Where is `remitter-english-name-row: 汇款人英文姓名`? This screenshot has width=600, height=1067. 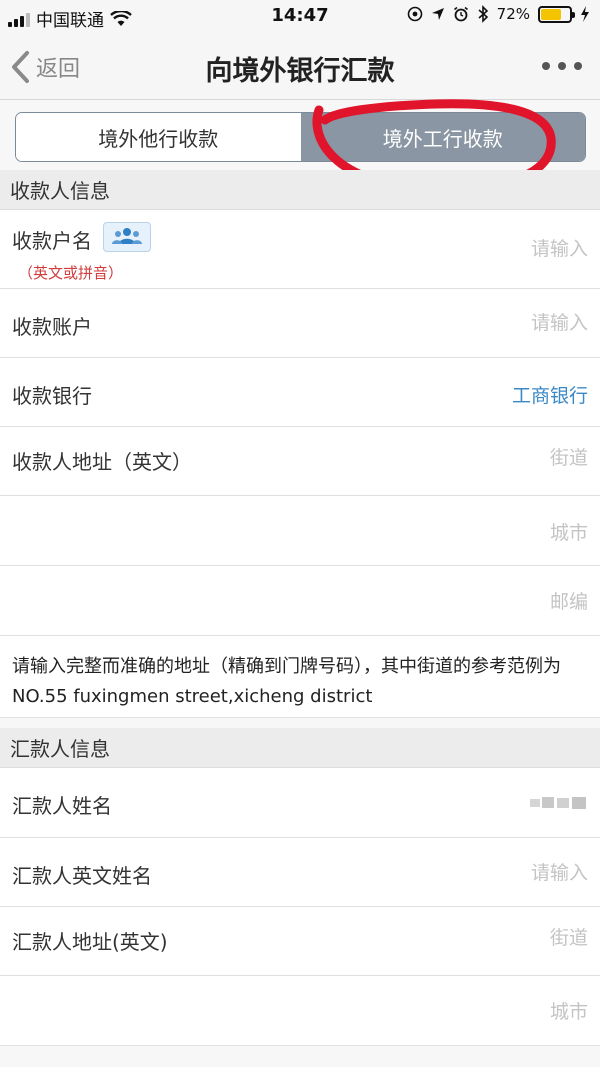 remitter-english-name-row: 汇款人英文姓名 is located at coordinates (300, 872).